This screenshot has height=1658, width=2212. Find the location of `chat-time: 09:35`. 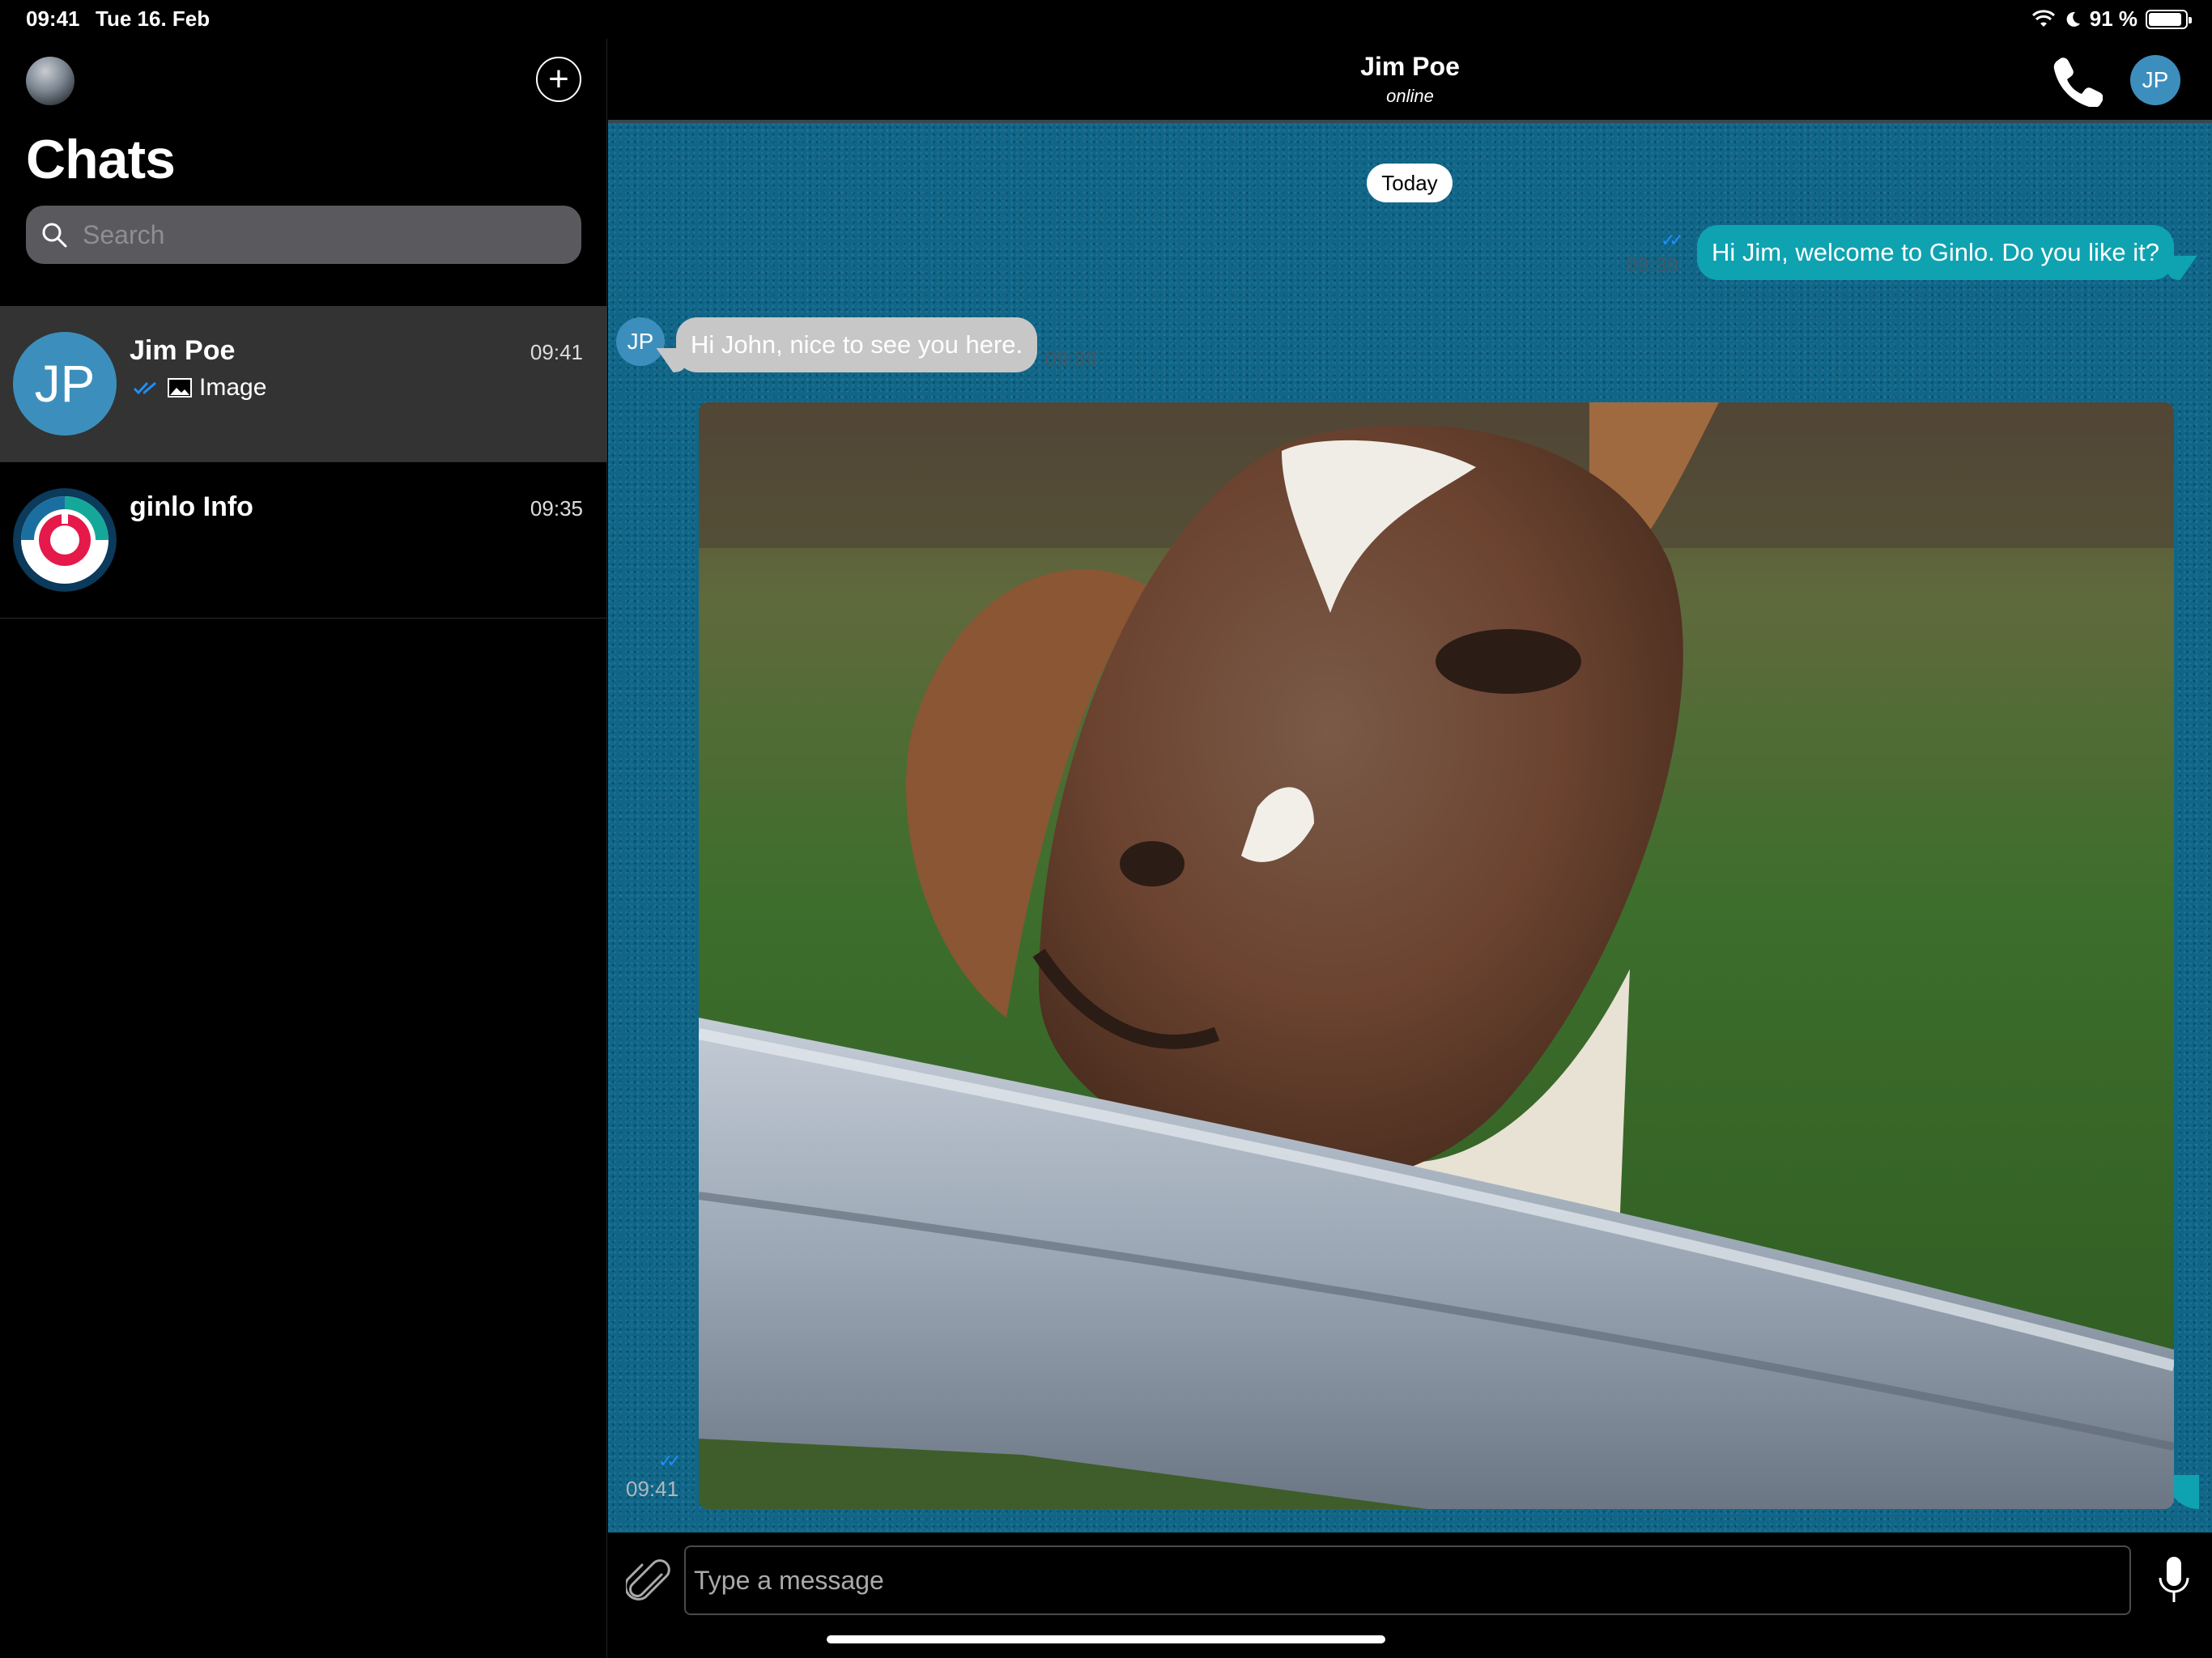

chat-time: 09:35 is located at coordinates (556, 508).